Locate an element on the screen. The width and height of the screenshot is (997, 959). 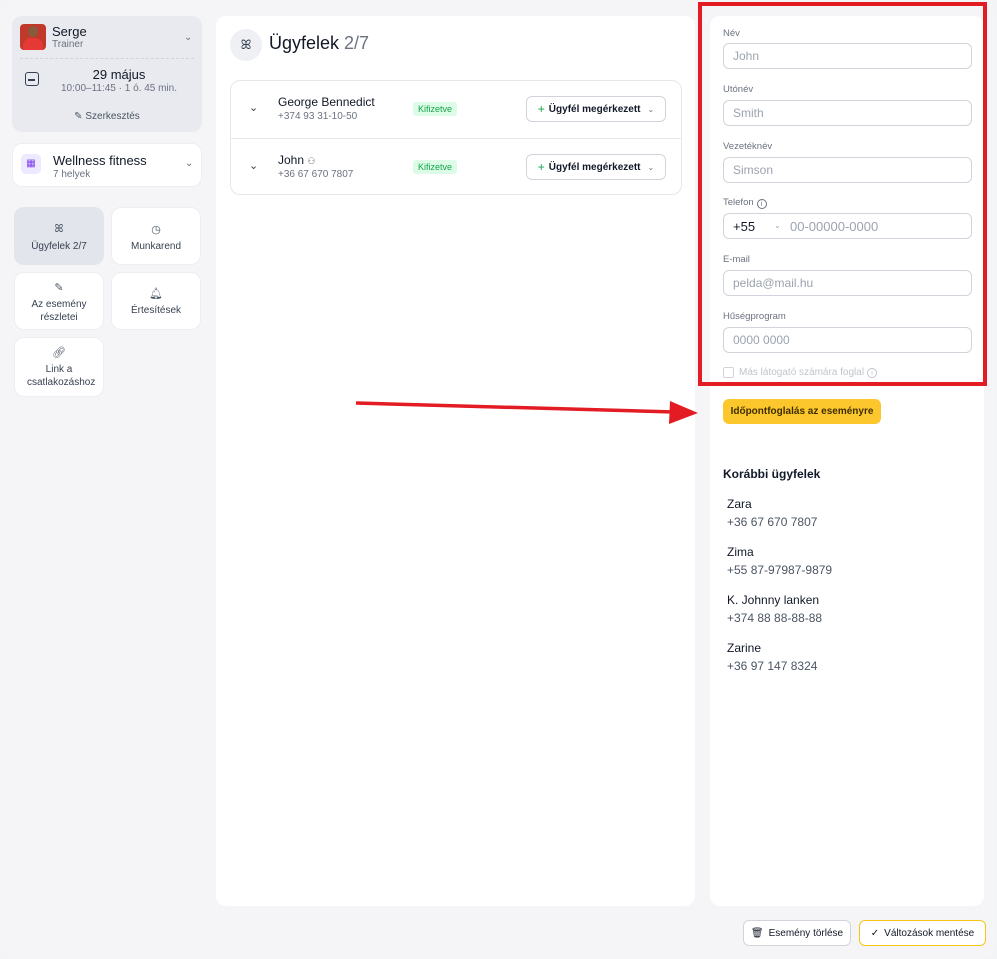
edit-label: Szerkesztés is located at coordinates (112, 116).